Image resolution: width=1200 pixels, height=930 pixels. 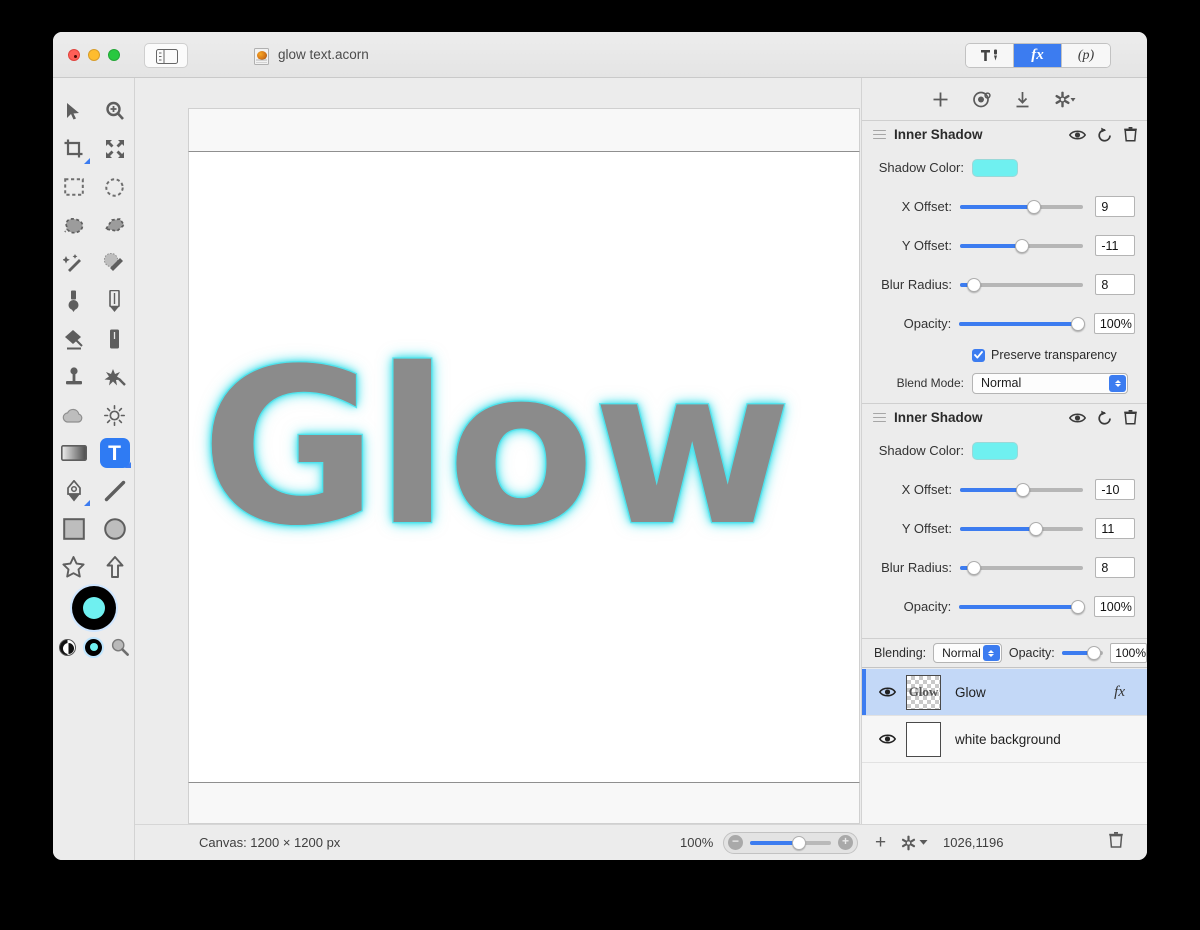 I want to click on zoom-in-icon: +, so click(x=845, y=842).